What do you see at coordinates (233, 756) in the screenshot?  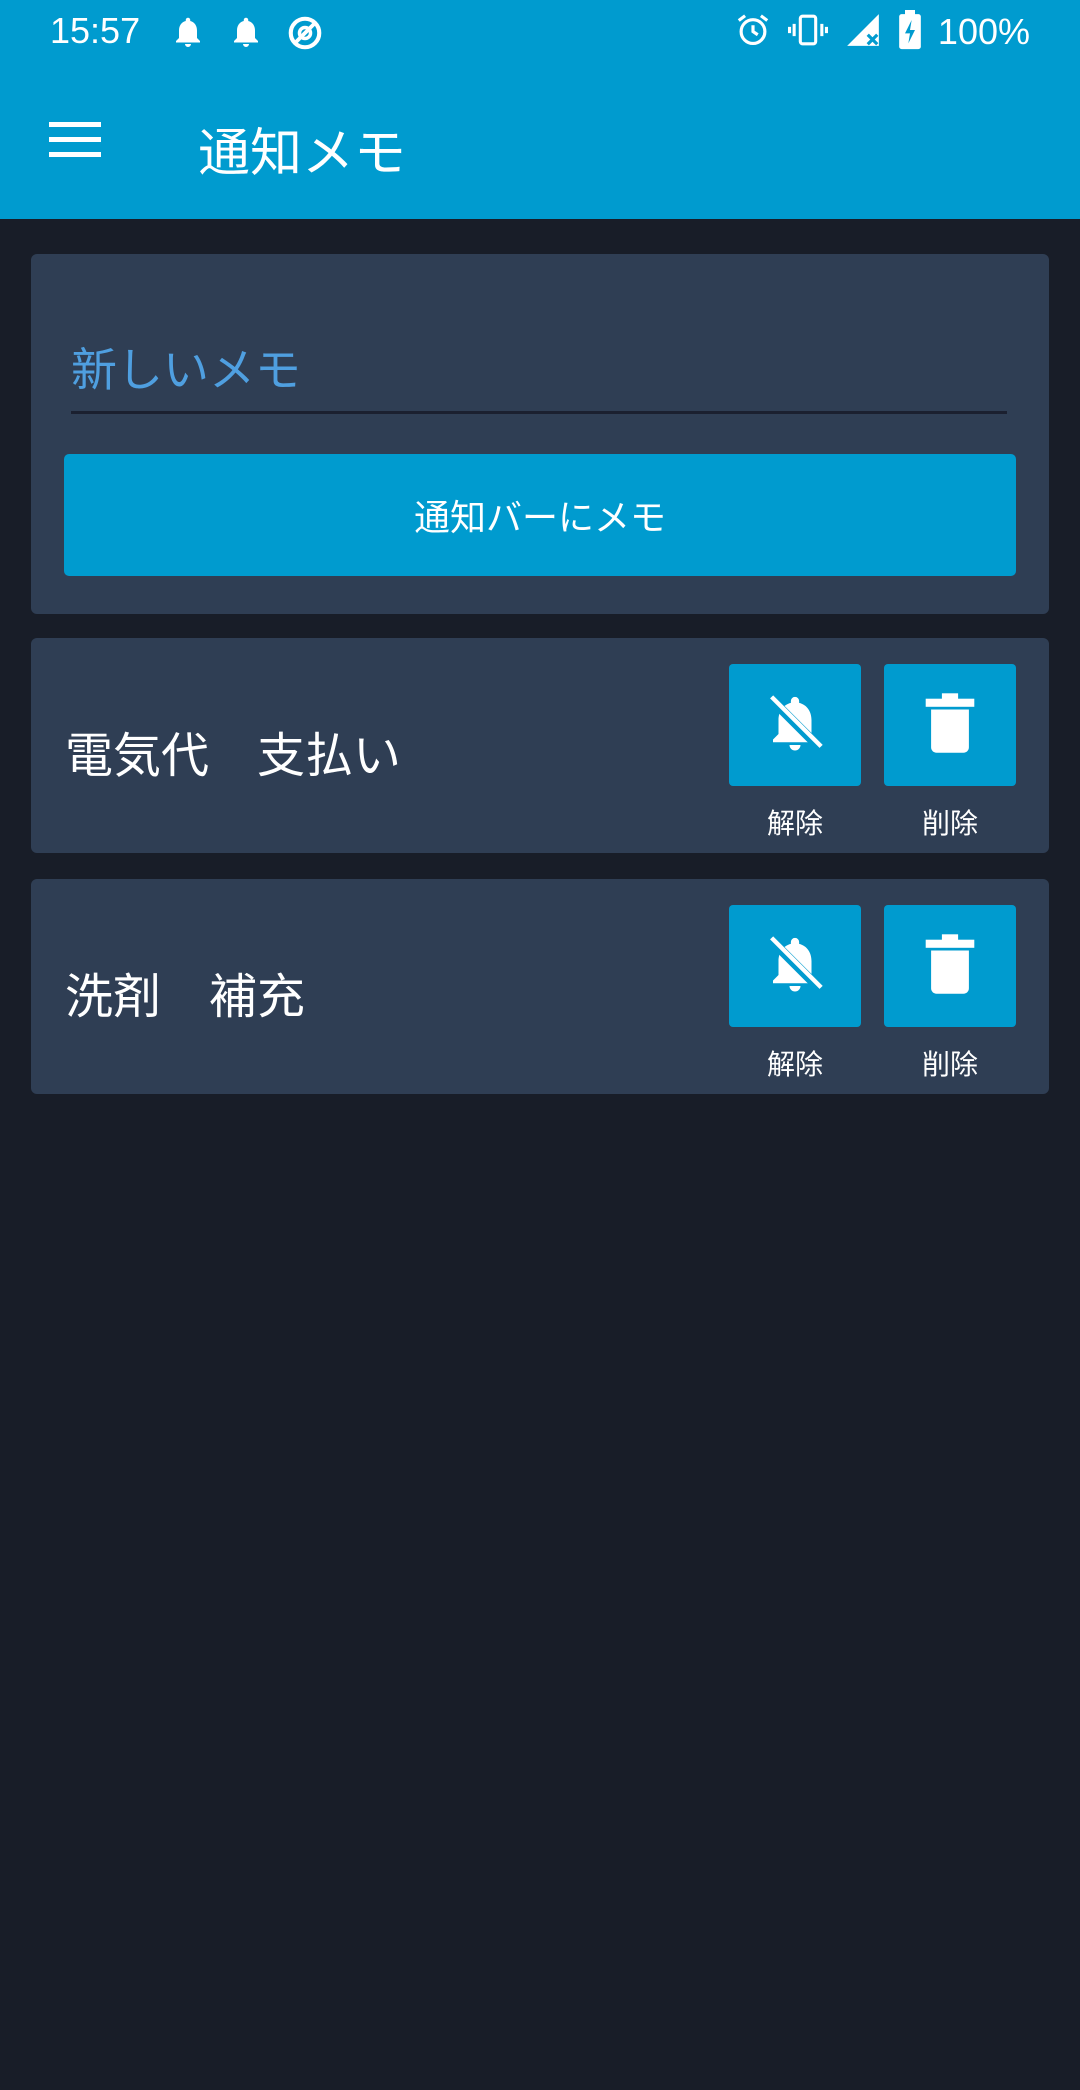 I see `memo-text: 電気代 支払い` at bounding box center [233, 756].